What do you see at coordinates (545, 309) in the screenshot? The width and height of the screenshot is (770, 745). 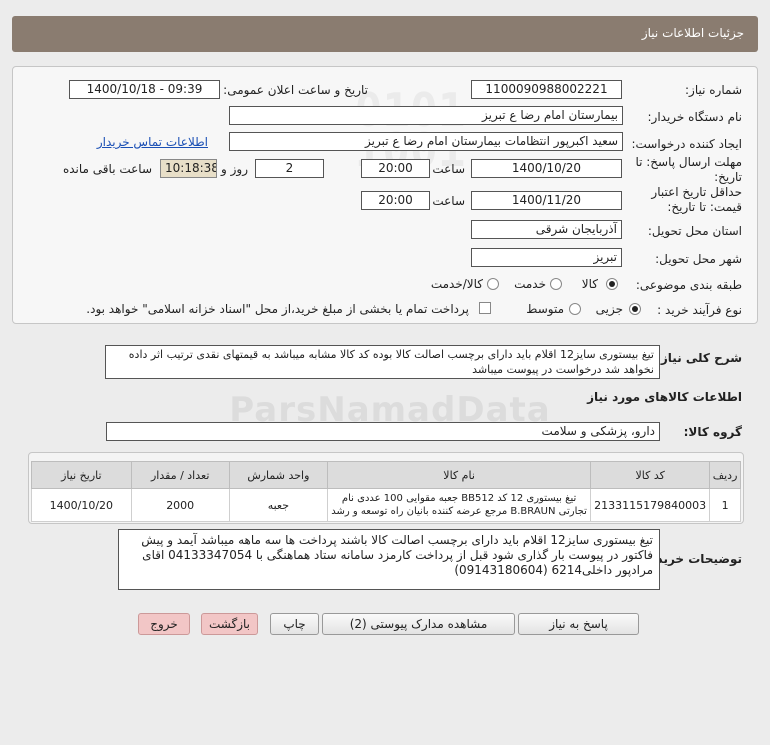 I see `process-option-medium: متوسط` at bounding box center [545, 309].